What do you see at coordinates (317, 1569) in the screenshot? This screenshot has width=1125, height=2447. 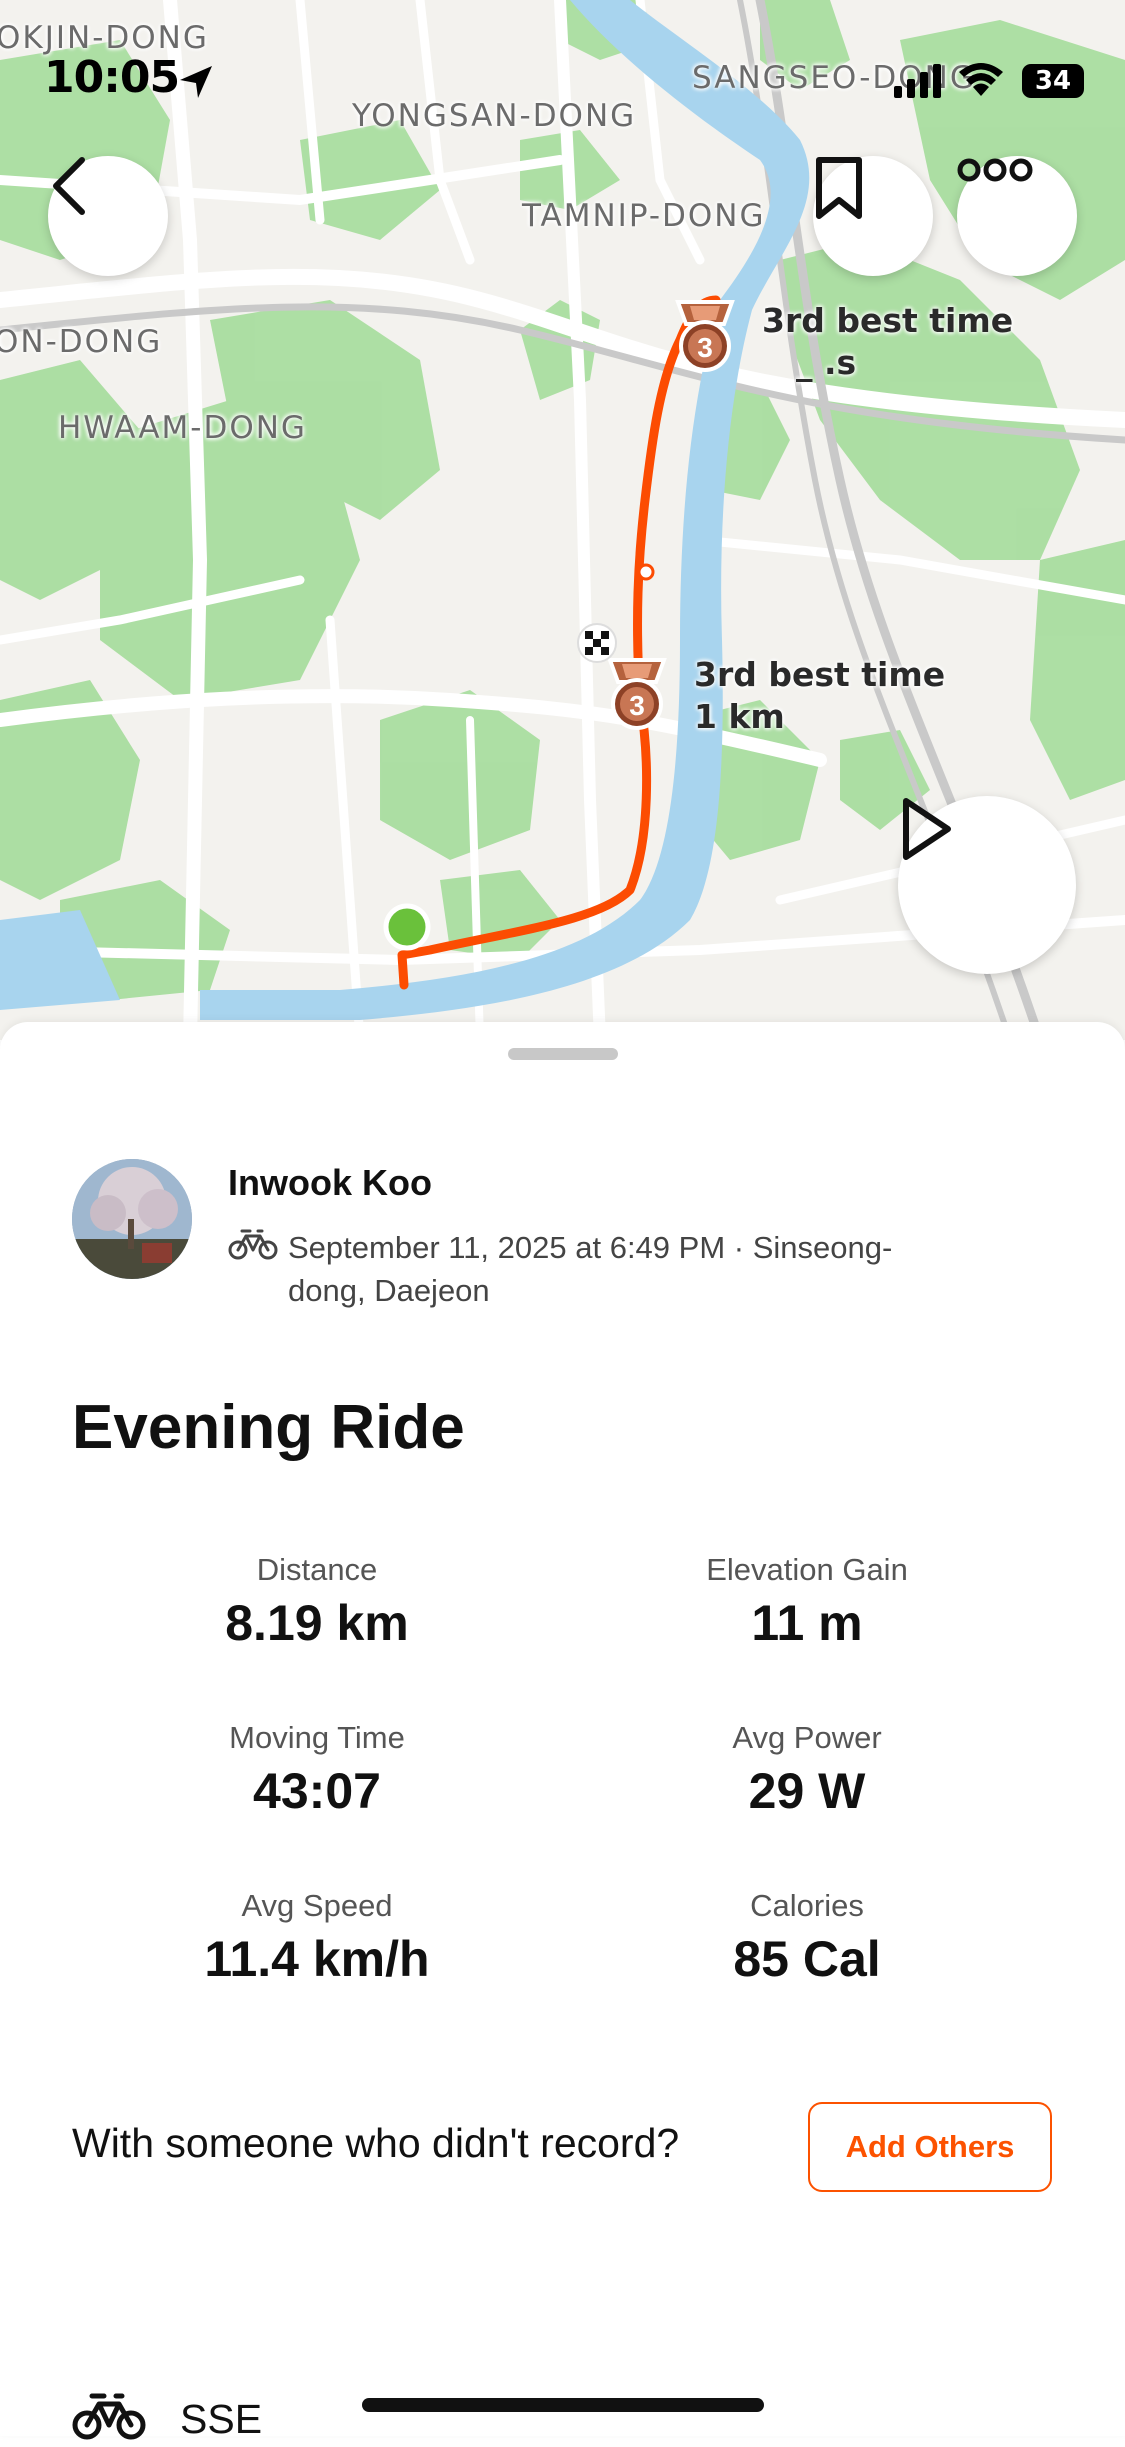 I see `stat-label: Distance` at bounding box center [317, 1569].